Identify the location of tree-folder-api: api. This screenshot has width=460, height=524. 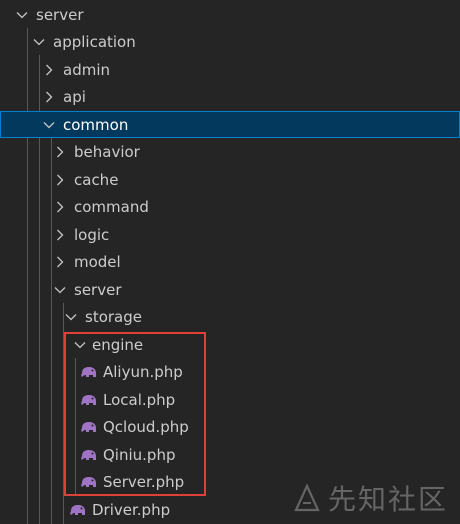
(230, 96).